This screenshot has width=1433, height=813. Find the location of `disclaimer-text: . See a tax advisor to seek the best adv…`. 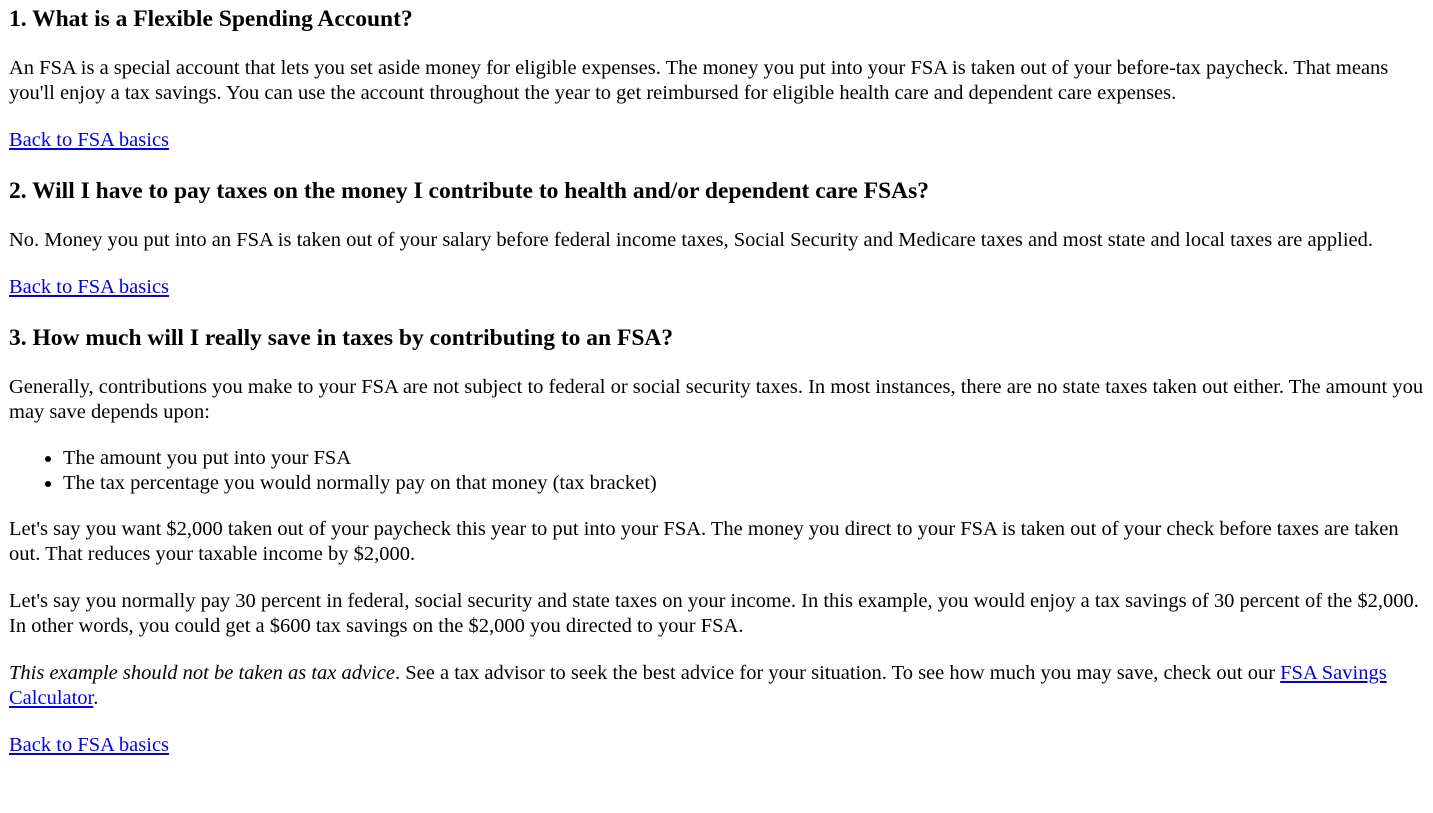

disclaimer-text: . See a tax advisor to seek the best adv… is located at coordinates (838, 673).